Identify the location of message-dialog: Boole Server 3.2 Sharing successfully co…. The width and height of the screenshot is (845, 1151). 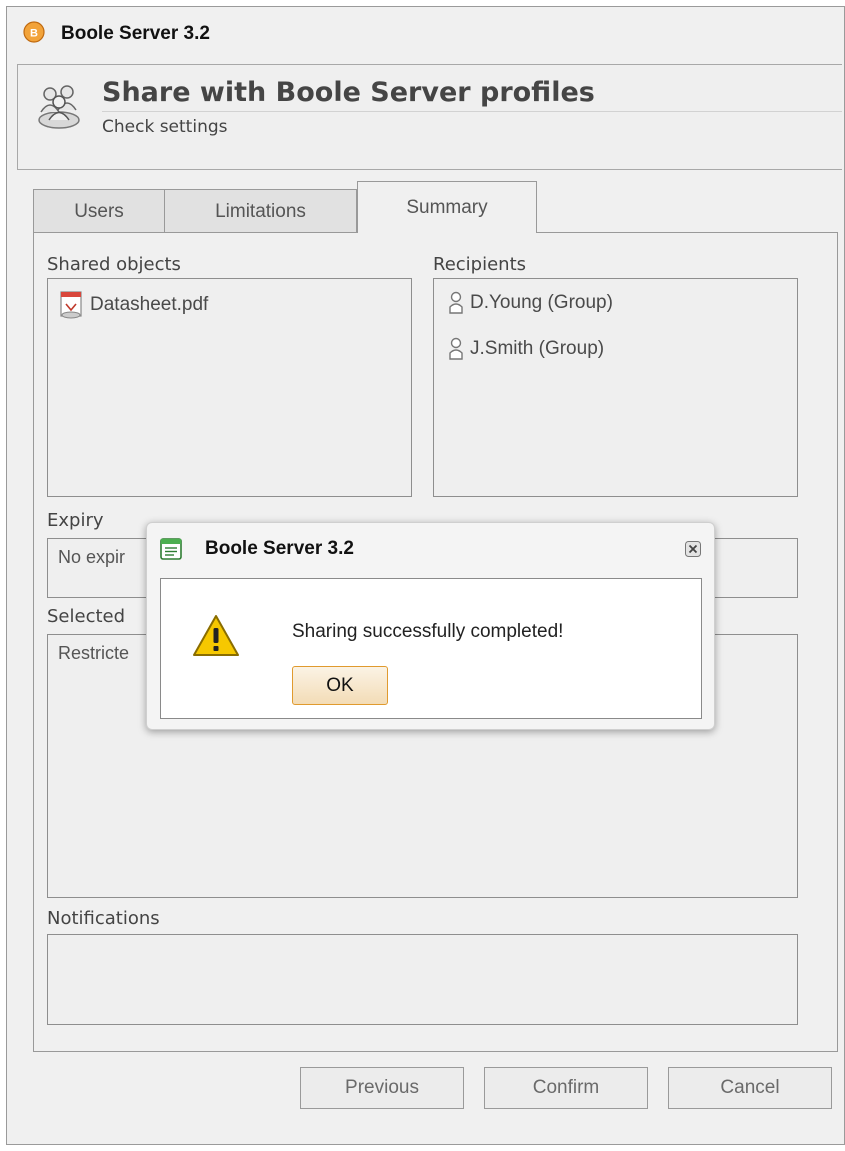
(430, 626).